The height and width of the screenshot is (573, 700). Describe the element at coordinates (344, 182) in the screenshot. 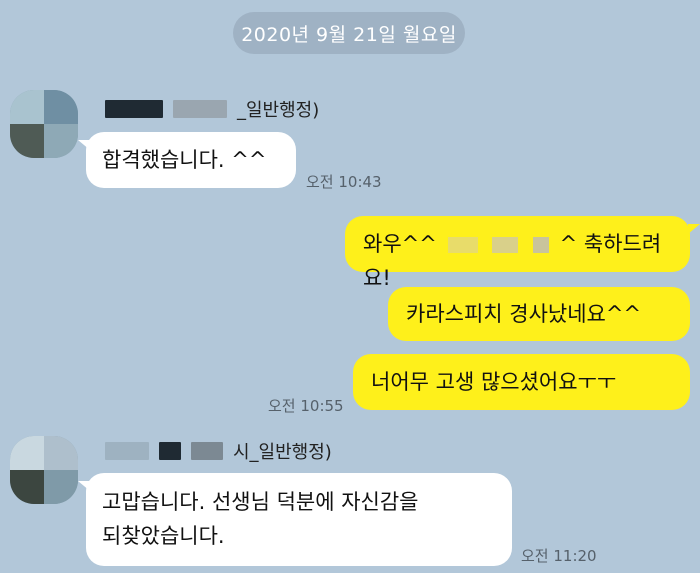

I see `message-timestamp: 오전 10:43` at that location.